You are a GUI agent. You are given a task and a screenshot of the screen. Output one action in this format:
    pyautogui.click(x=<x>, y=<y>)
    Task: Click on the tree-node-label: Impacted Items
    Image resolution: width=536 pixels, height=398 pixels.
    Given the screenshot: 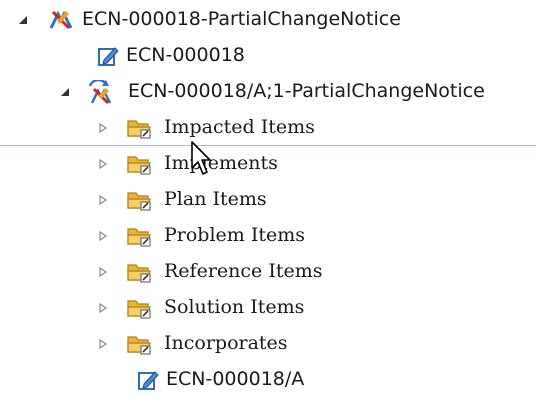 What is the action you would take?
    pyautogui.click(x=239, y=127)
    